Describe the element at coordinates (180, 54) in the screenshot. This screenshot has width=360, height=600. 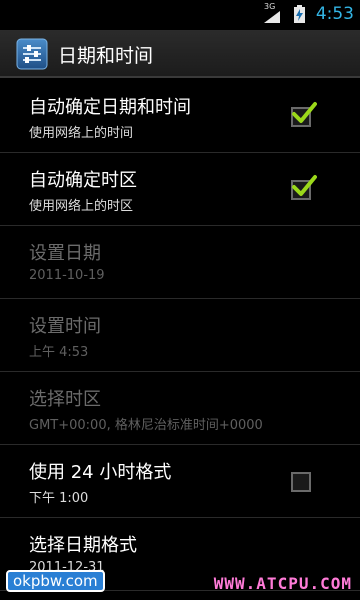
I see `action-bar: 日期和时间` at that location.